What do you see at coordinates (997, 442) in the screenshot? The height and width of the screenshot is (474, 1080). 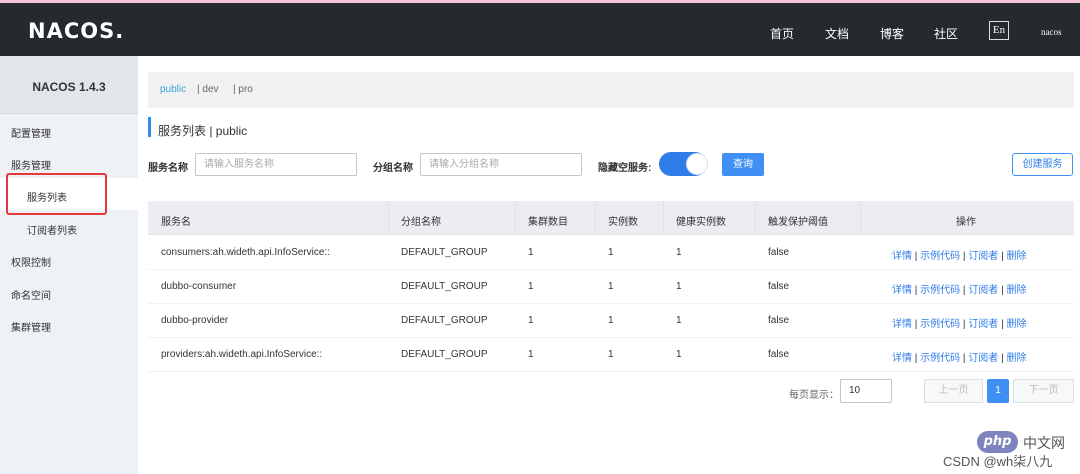 I see `php-logo: php` at bounding box center [997, 442].